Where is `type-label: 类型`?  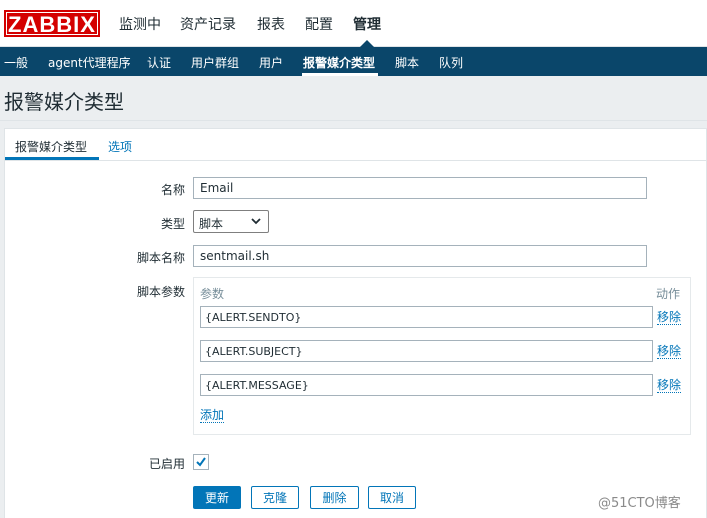
type-label: 类型 is located at coordinates (172, 224).